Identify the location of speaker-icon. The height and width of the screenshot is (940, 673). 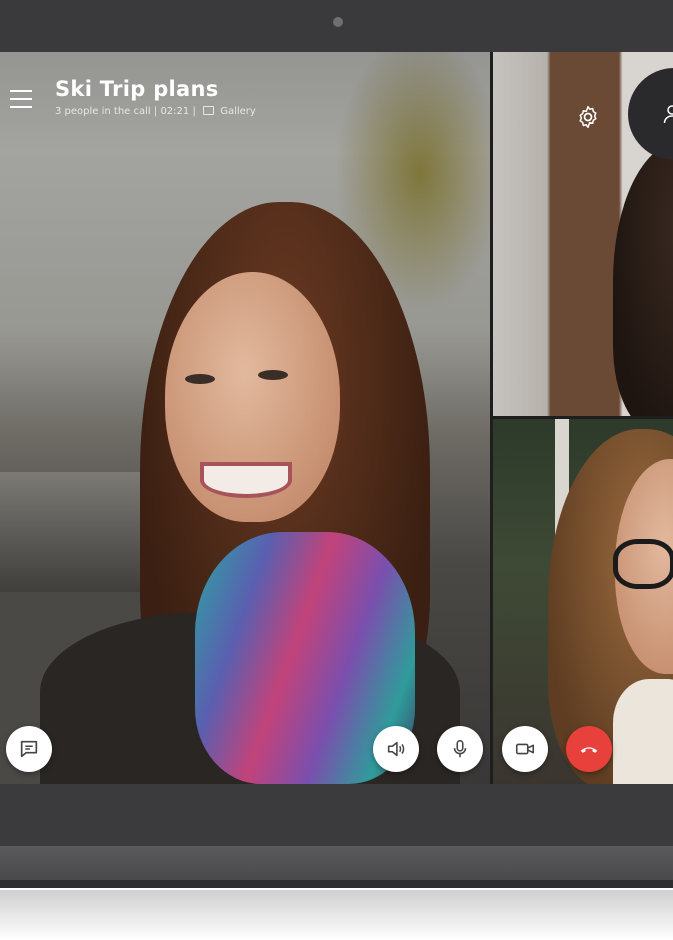
(396, 749).